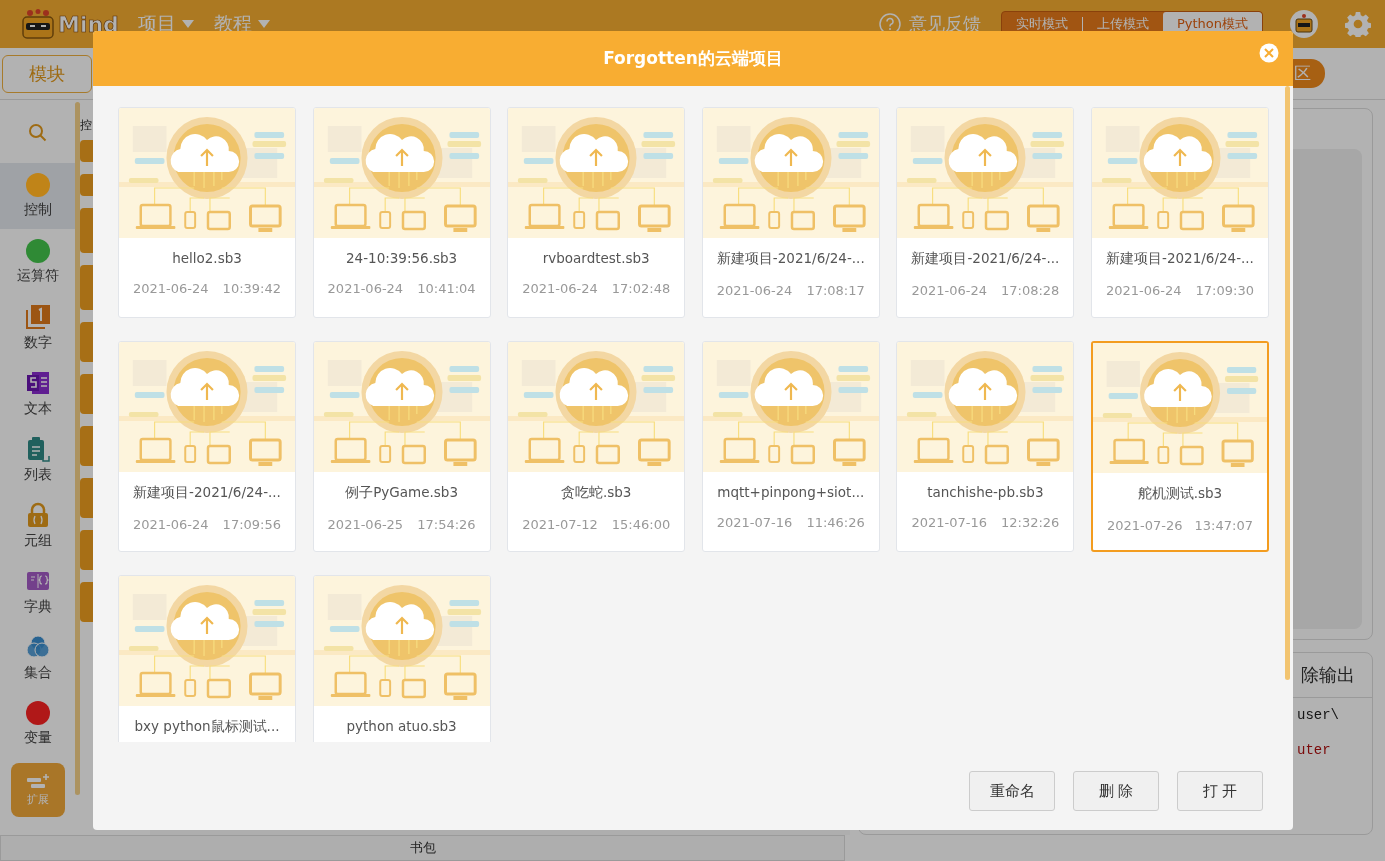 The image size is (1385, 861). What do you see at coordinates (835, 522) in the screenshot?
I see `project-time: 11:46:26` at bounding box center [835, 522].